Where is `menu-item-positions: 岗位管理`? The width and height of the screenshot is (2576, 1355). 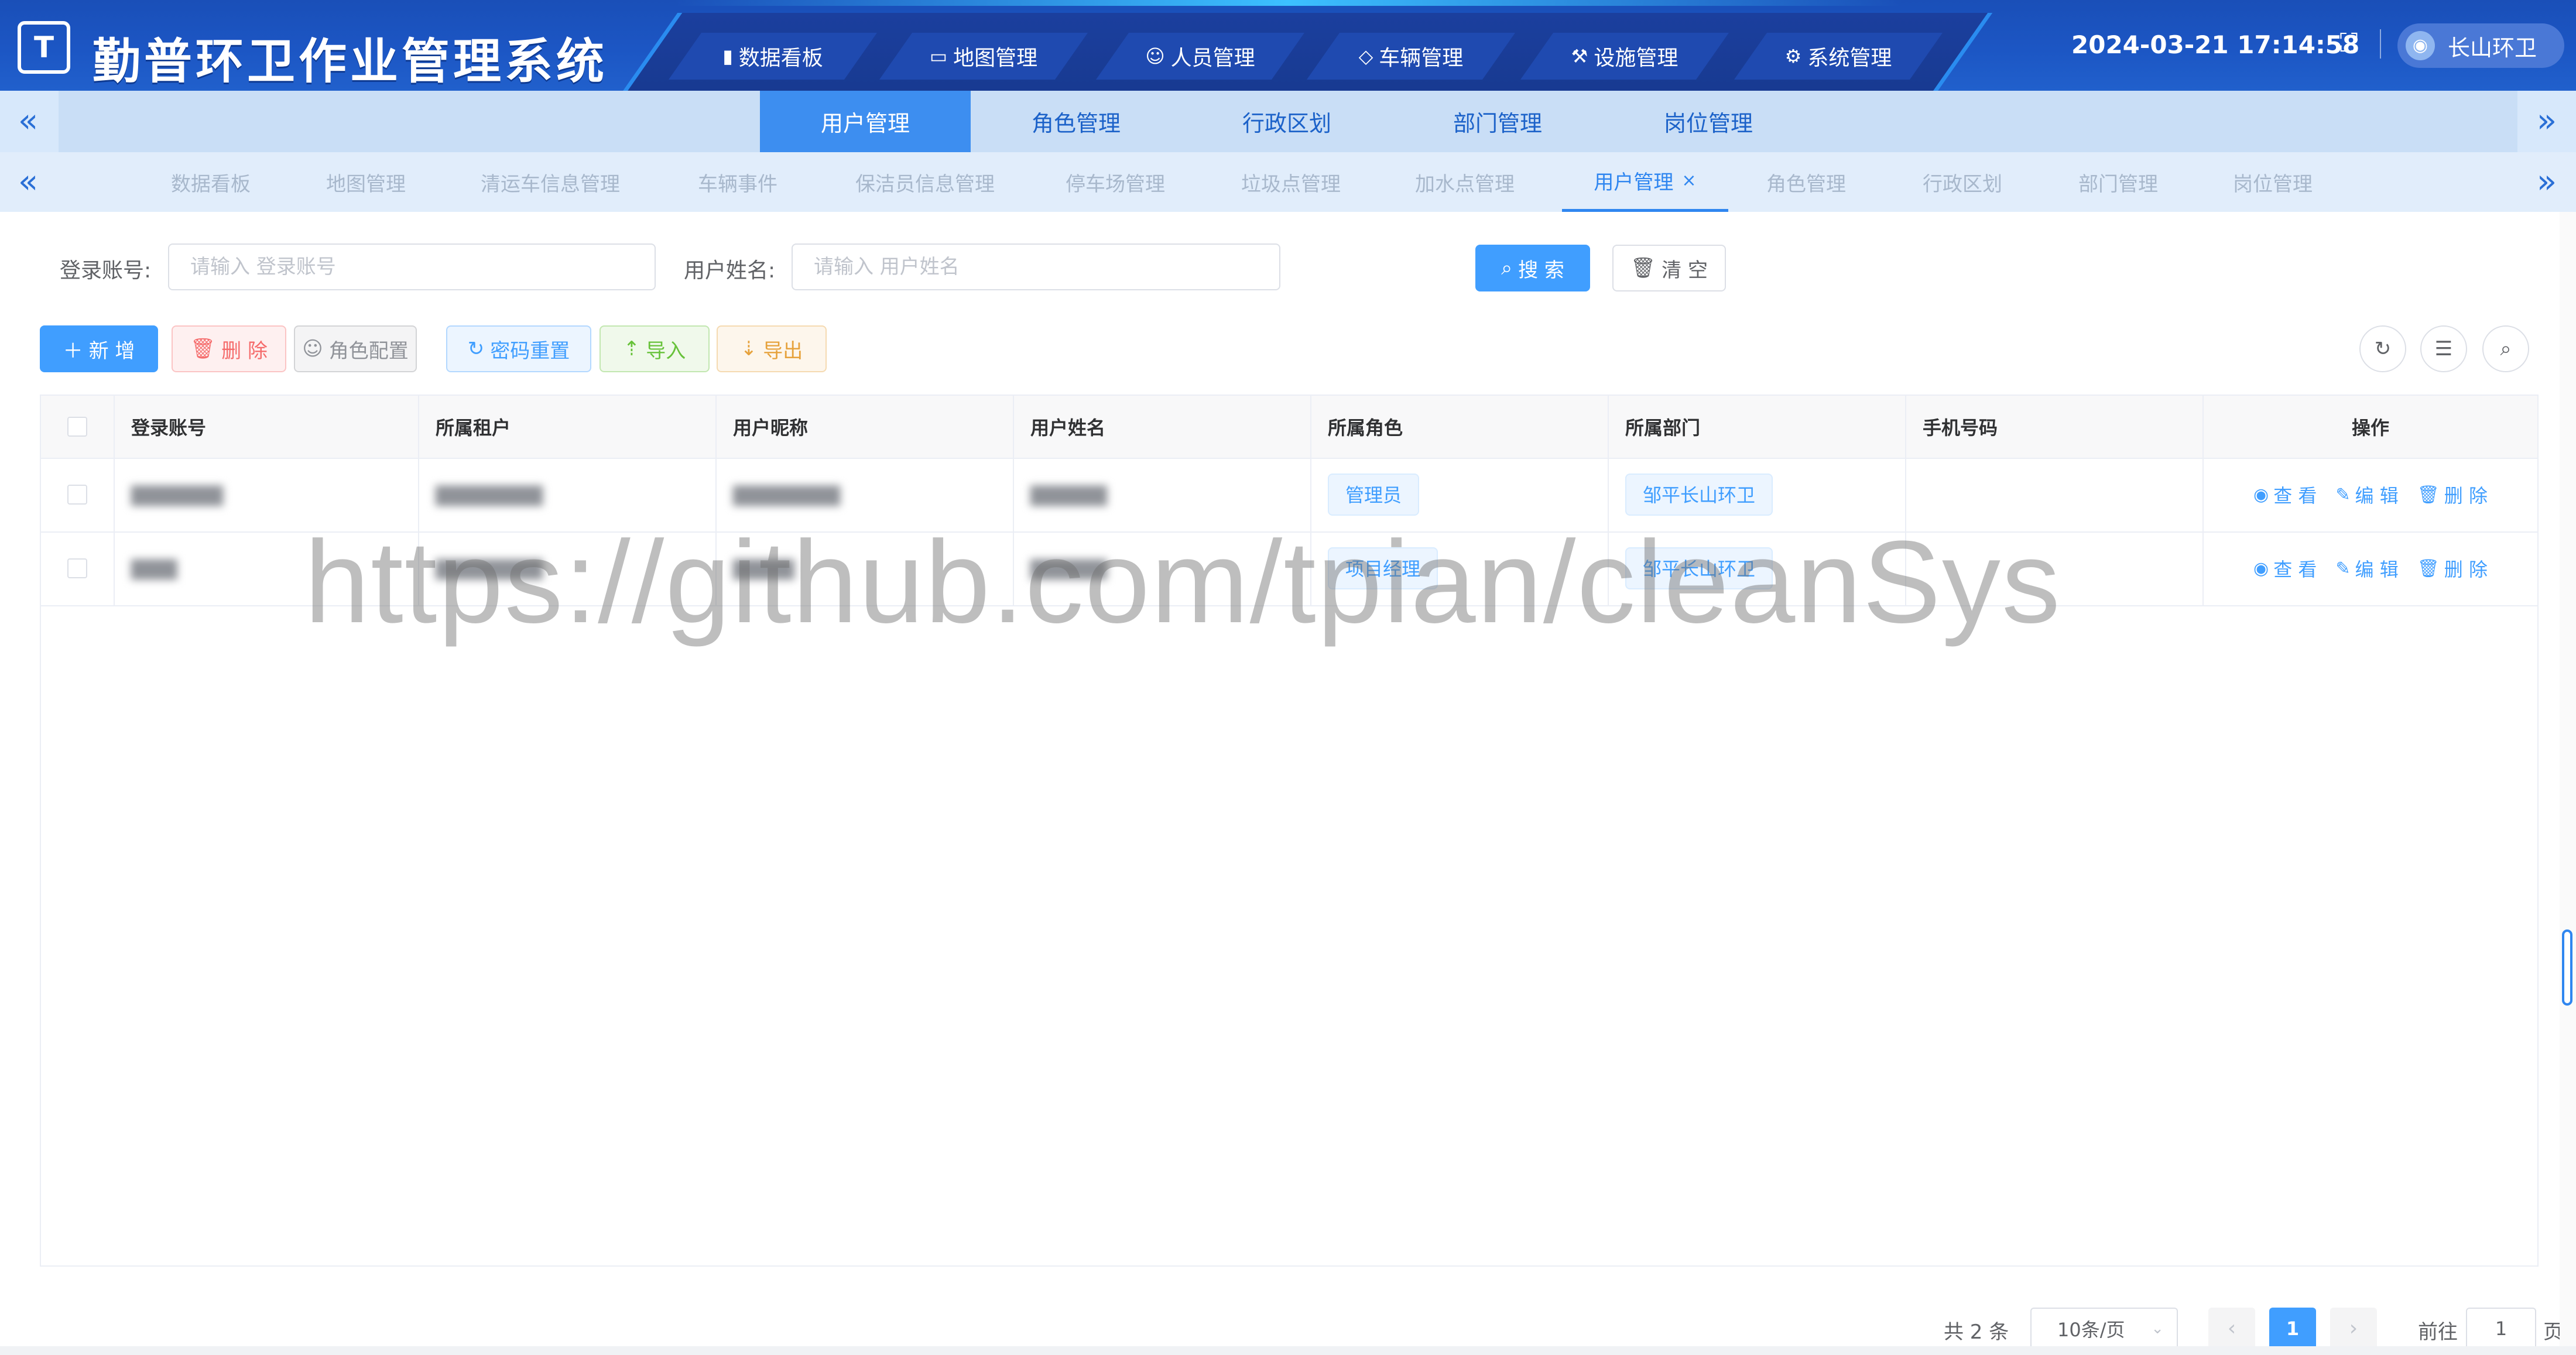
menu-item-positions: 岗位管理 is located at coordinates (1708, 121).